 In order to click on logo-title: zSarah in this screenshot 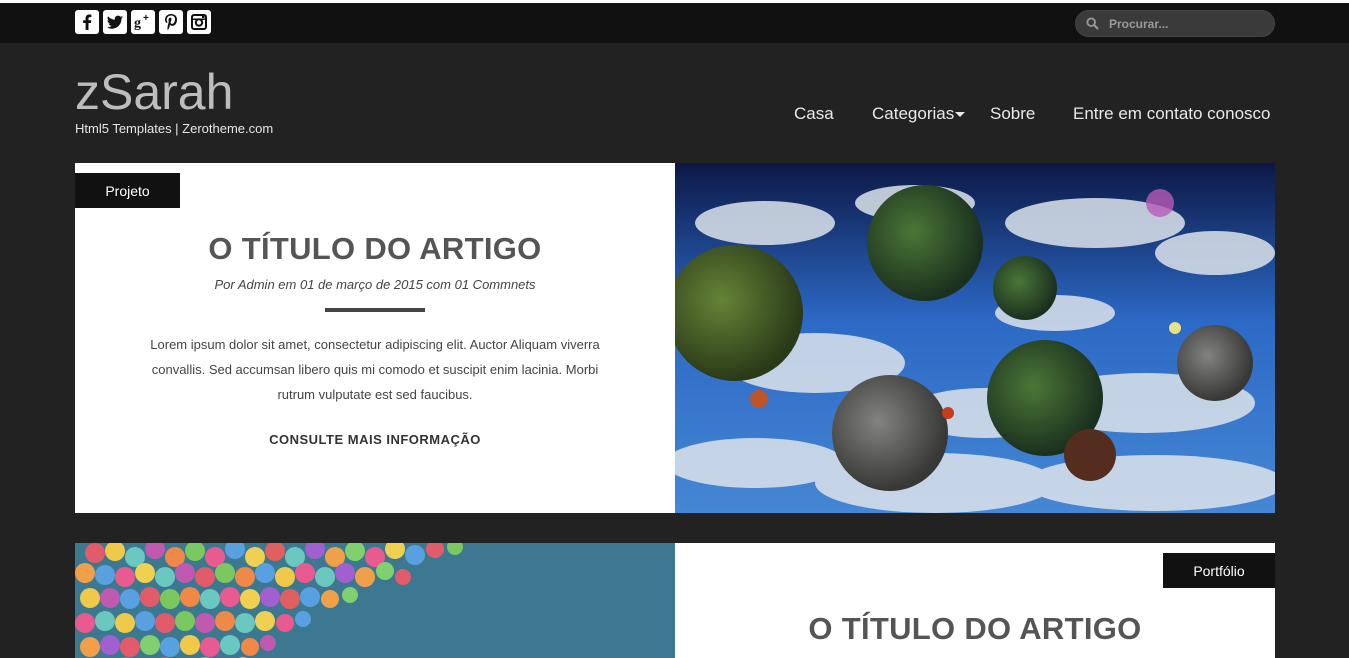, I will do `click(174, 92)`.